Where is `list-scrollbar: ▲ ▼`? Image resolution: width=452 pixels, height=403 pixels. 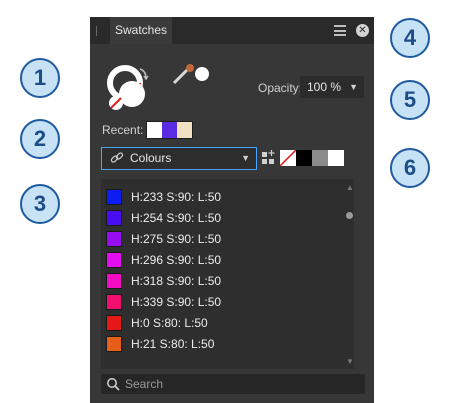 list-scrollbar: ▲ ▼ is located at coordinates (349, 274).